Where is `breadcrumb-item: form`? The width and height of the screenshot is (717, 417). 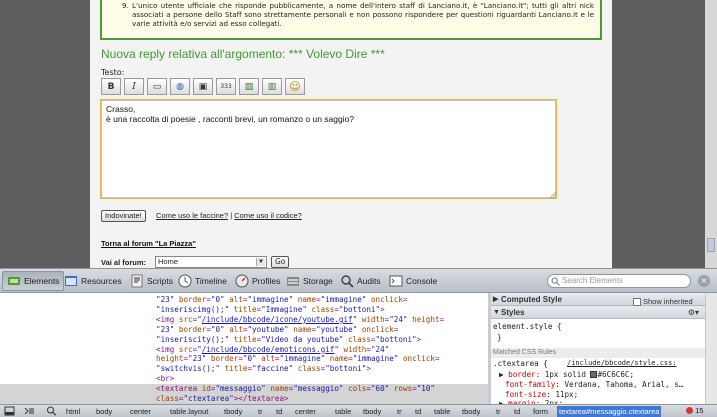
breadcrumb-item: form is located at coordinates (540, 411).